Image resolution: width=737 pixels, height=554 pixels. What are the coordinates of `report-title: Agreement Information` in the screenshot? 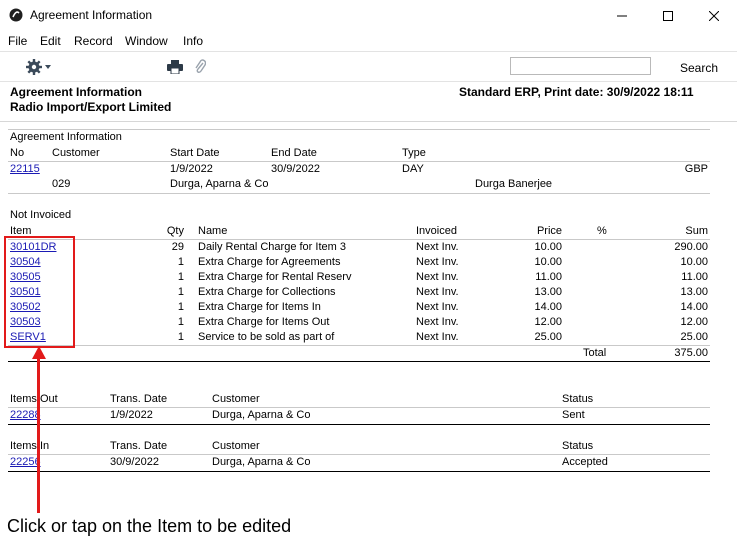 It's located at (76, 92).